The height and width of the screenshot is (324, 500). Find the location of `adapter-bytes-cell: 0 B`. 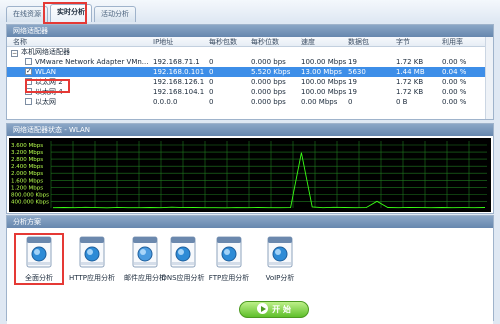

adapter-bytes-cell: 0 B is located at coordinates (402, 102).